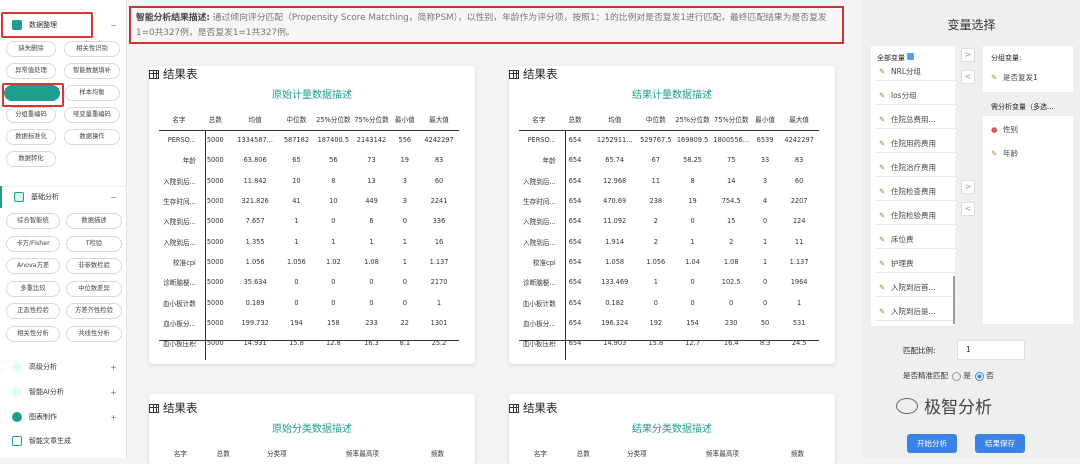 This screenshot has width=1080, height=464. What do you see at coordinates (63, 367) in the screenshot?
I see `sidebar-section-advanced: 高级分析 +` at bounding box center [63, 367].